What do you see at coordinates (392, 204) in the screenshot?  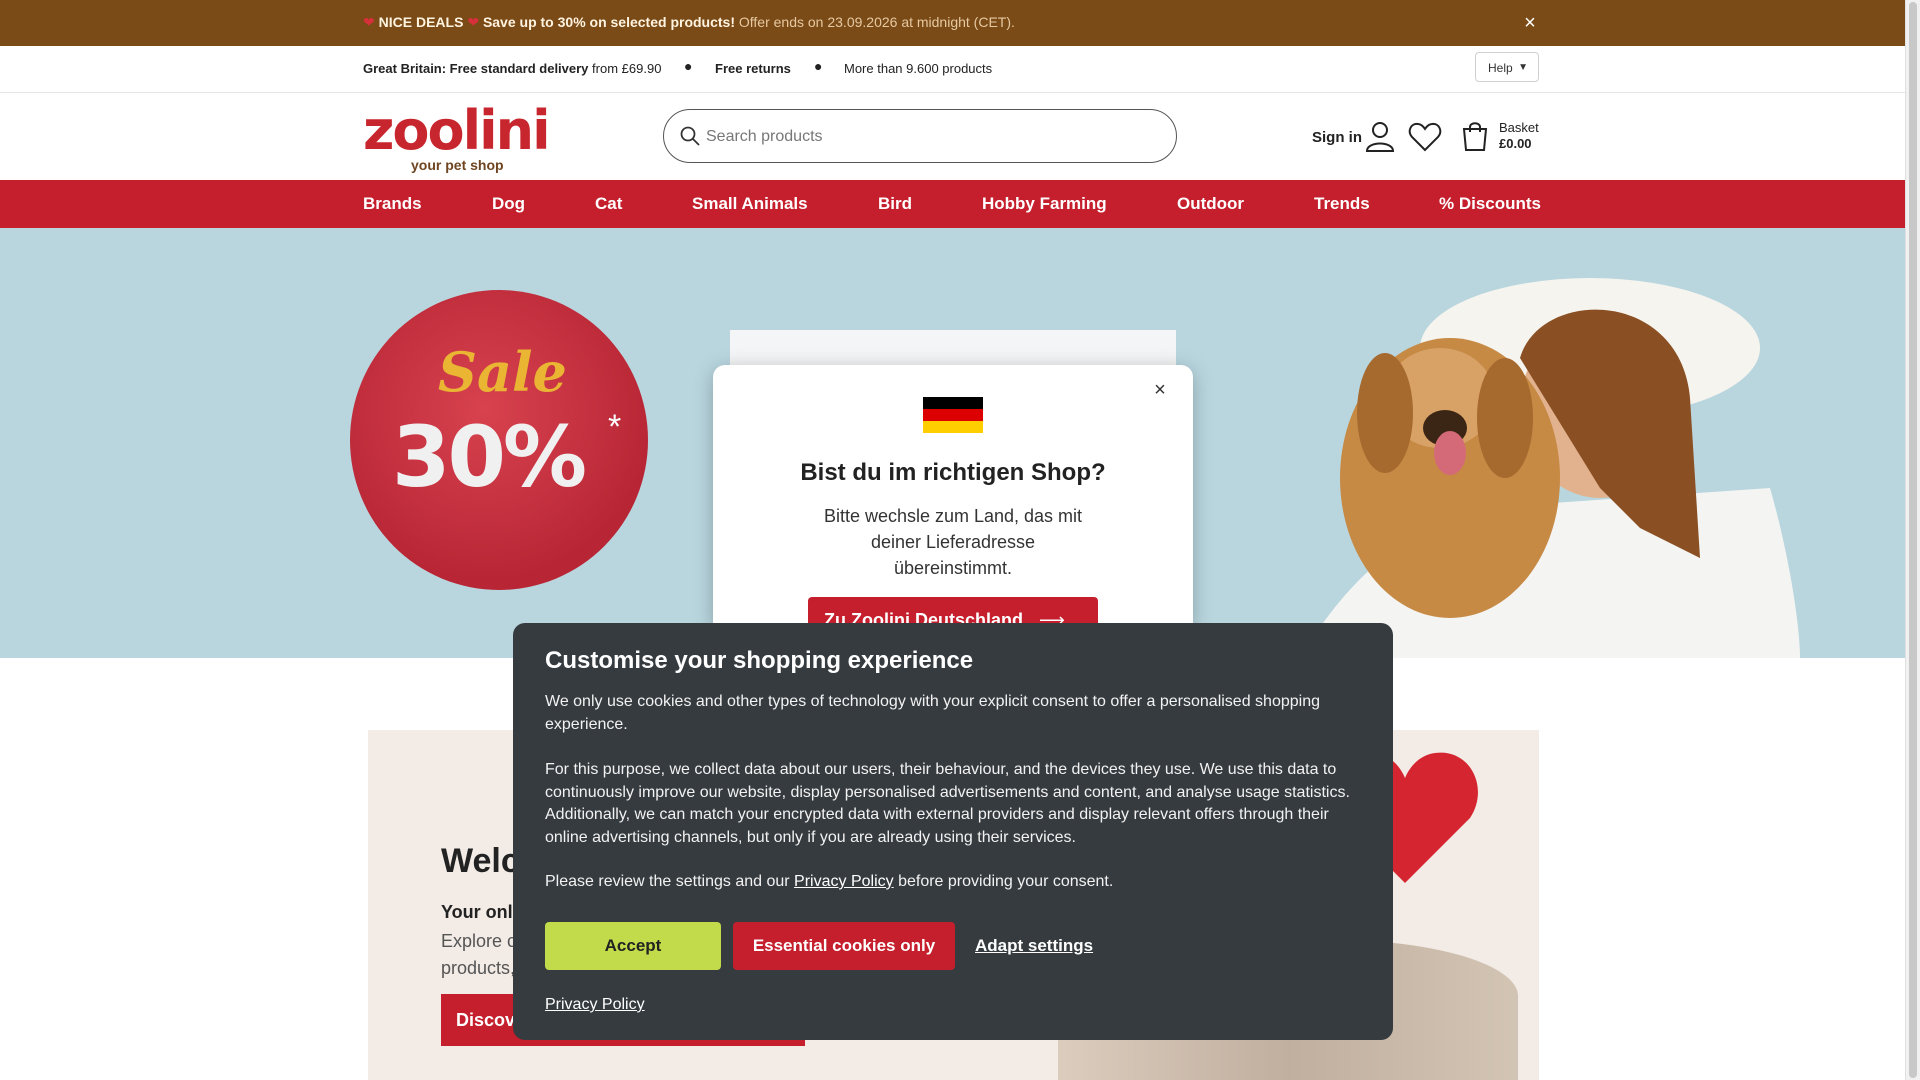 I see `nav-brands: Brands` at bounding box center [392, 204].